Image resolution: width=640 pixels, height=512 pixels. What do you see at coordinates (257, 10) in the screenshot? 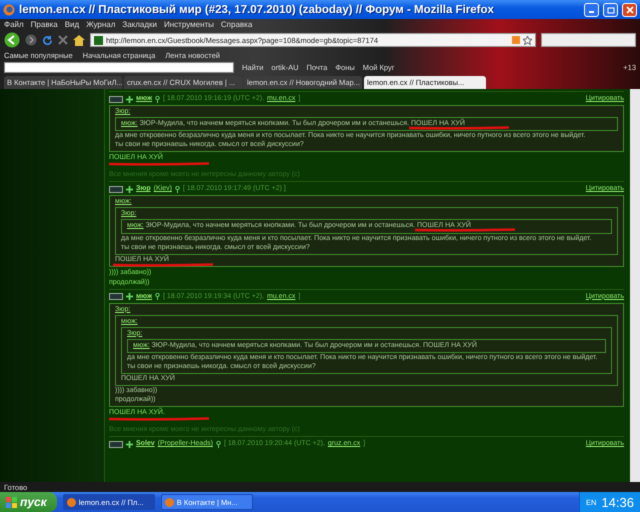
I see `window-title: lemon.en.cx // Пластиковый мир (#23, 17.07.2010) (zaboday) // Форум - Mozilla Firefox` at bounding box center [257, 10].